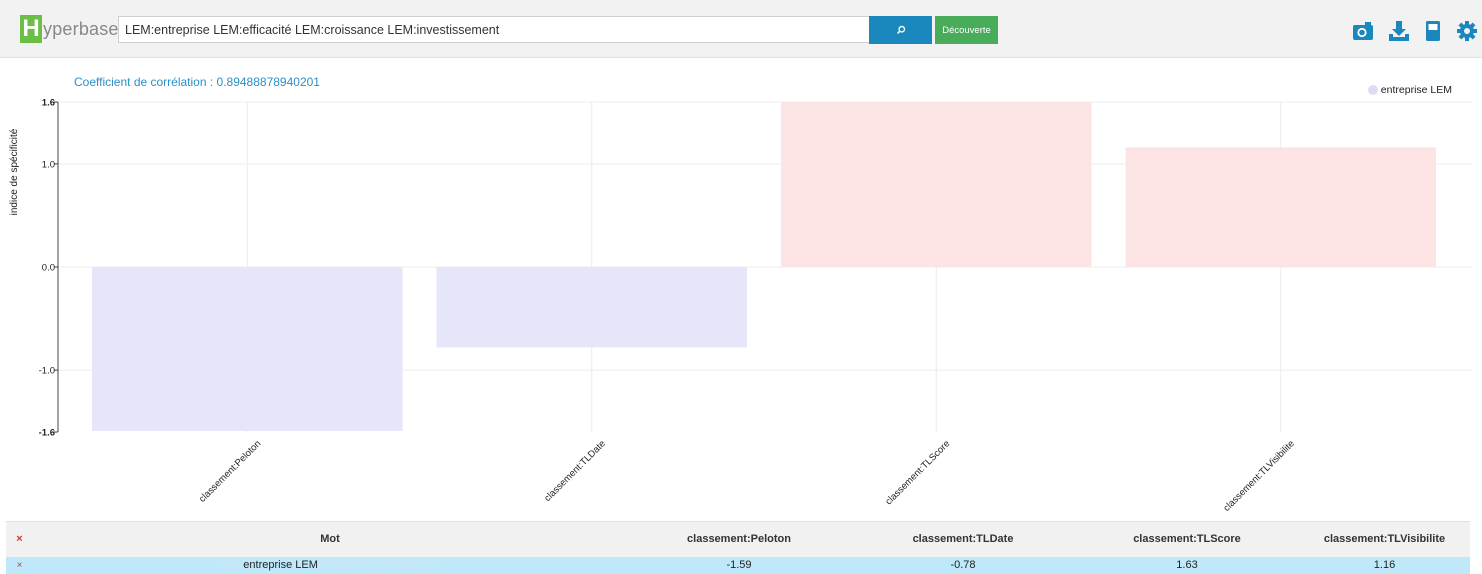  I want to click on value-cell-peloton: -1.59, so click(739, 565).